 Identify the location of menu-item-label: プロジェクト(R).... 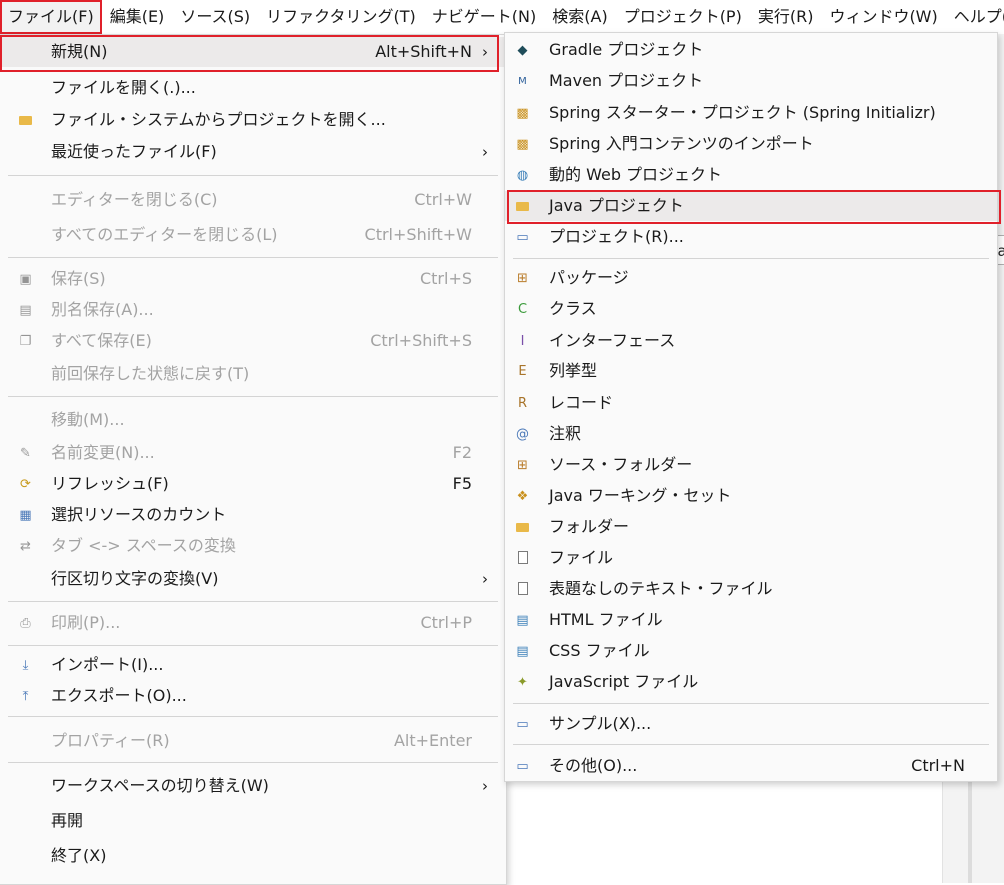
(616, 236).